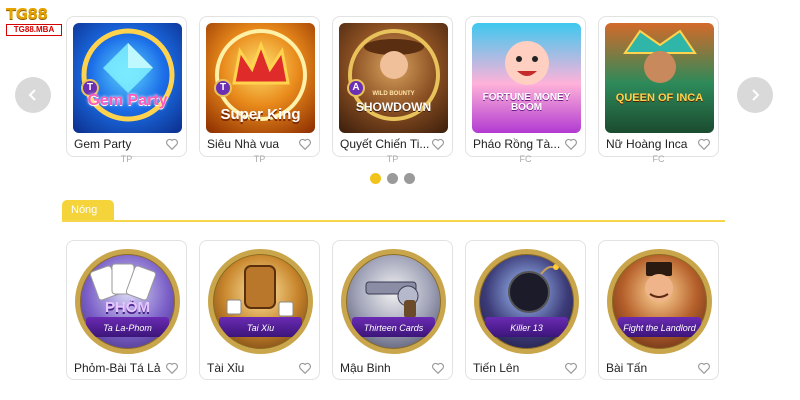 This screenshot has height=400, width=800. What do you see at coordinates (365, 368) in the screenshot?
I see `game-name: Mậu Binh` at bounding box center [365, 368].